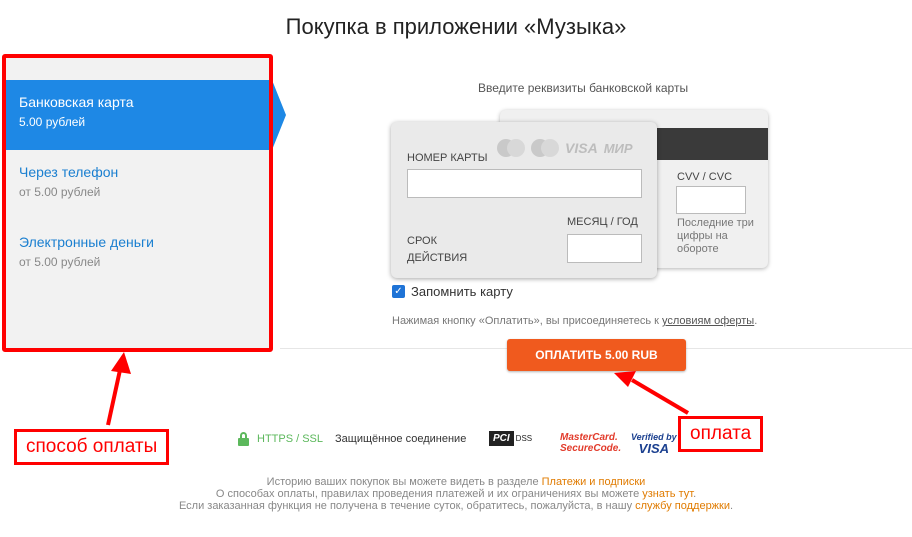  What do you see at coordinates (715, 236) in the screenshot?
I see `cvv-note: Последние три цифры на обороте` at bounding box center [715, 236].